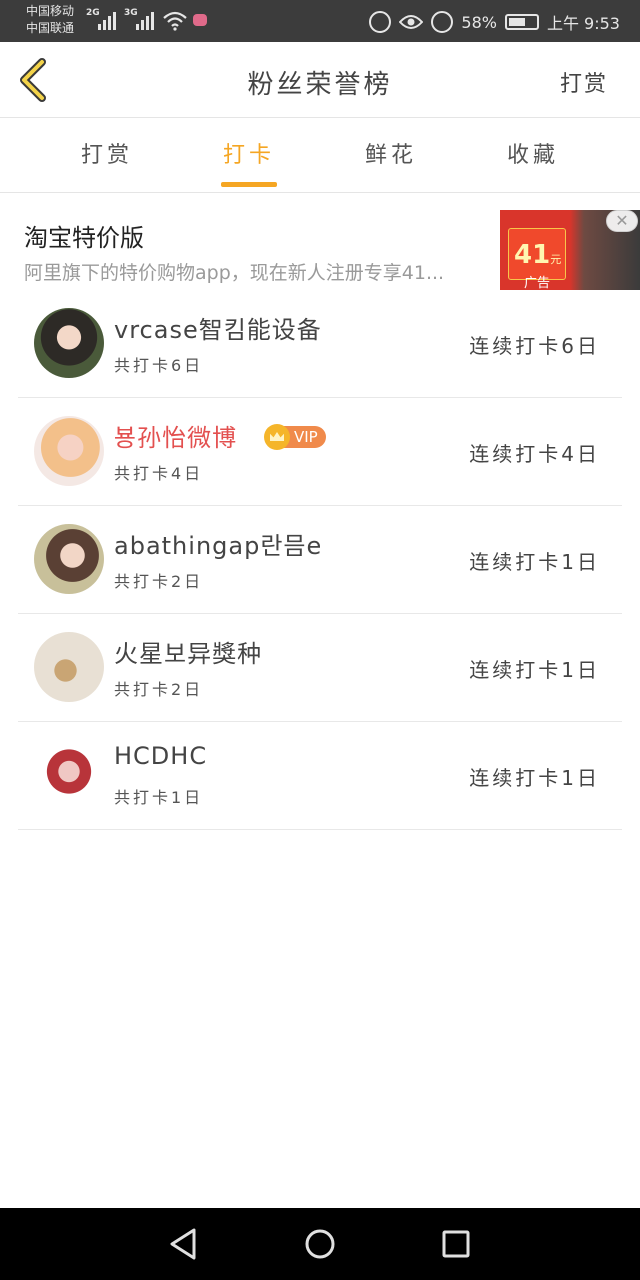 The width and height of the screenshot is (640, 1280). Describe the element at coordinates (184, 1244) in the screenshot. I see `triangle-back-icon` at that location.